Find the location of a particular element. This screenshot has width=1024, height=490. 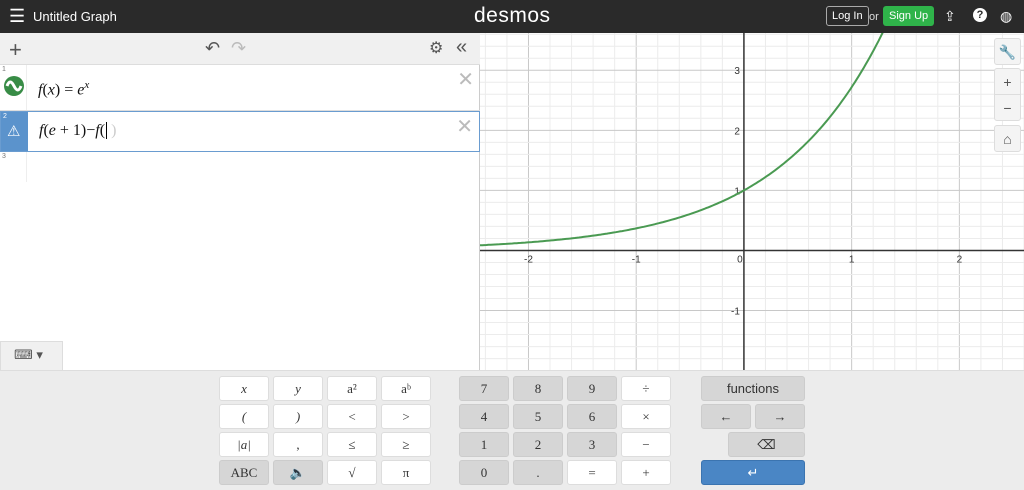

y-tick-label: -1 is located at coordinates (735, 312).